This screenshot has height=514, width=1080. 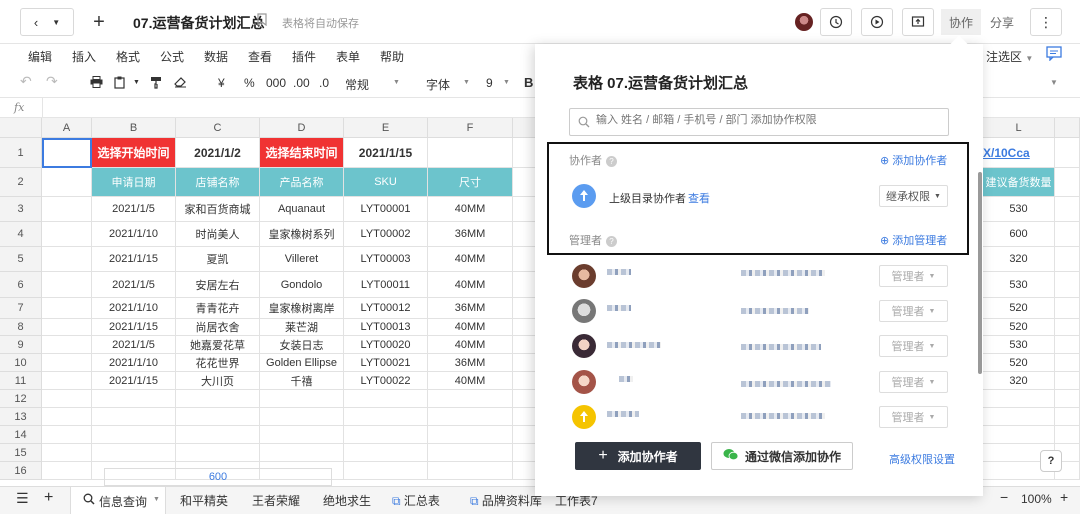 I want to click on decrease-decimal: .0, so click(x=324, y=83).